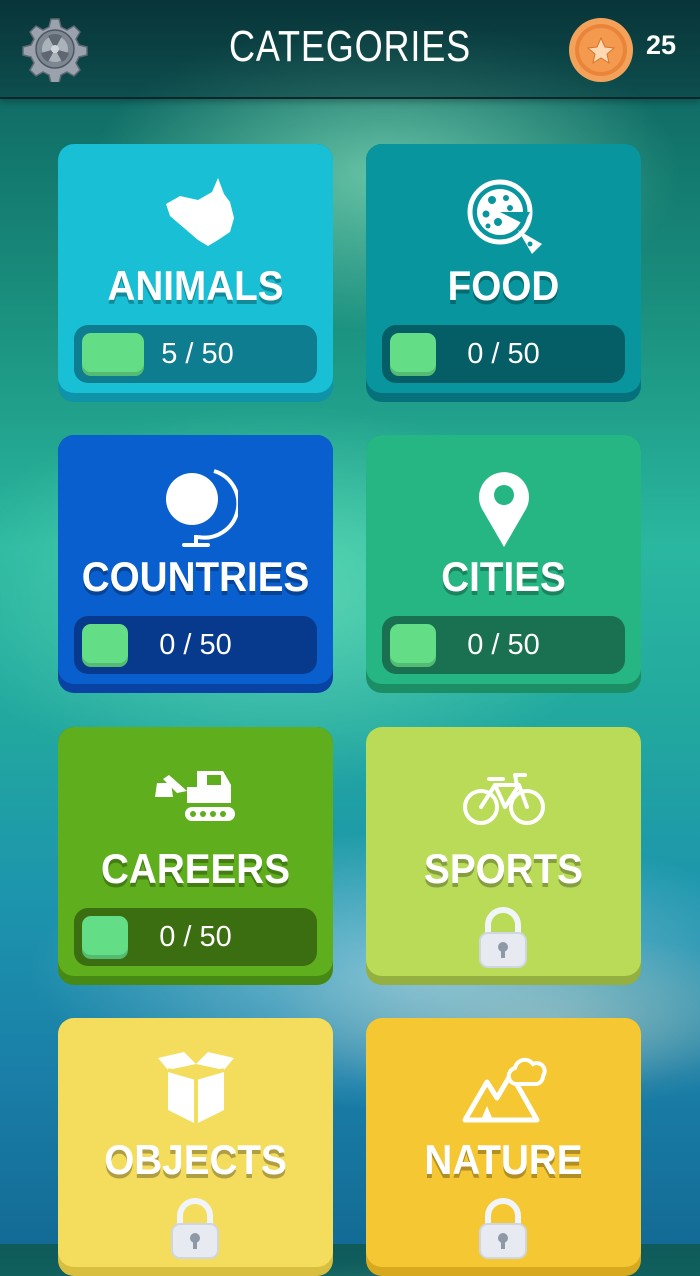  I want to click on category-card-sports: SPORTS, so click(503, 856).